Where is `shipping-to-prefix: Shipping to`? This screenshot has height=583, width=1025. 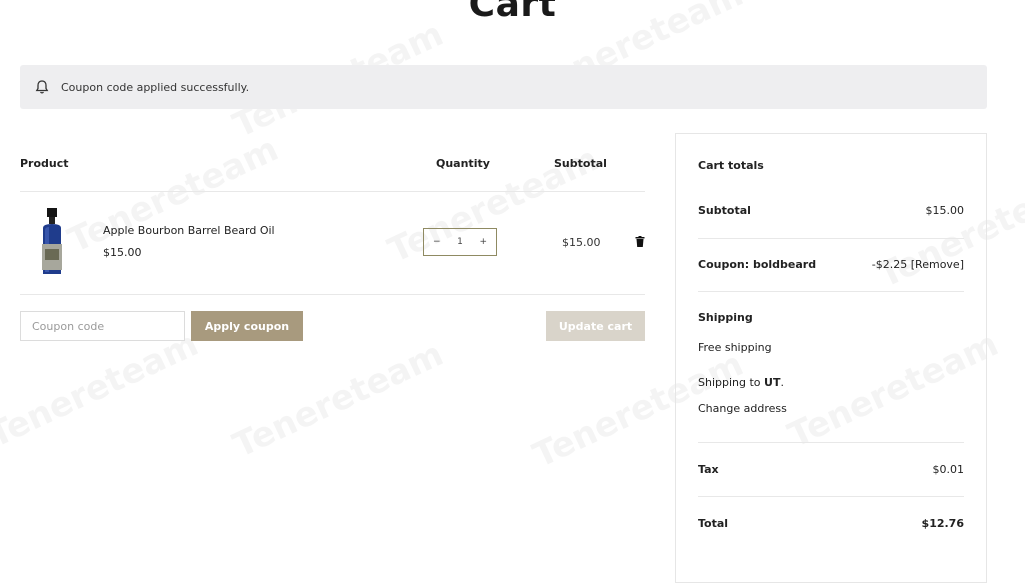 shipping-to-prefix: Shipping to is located at coordinates (731, 382).